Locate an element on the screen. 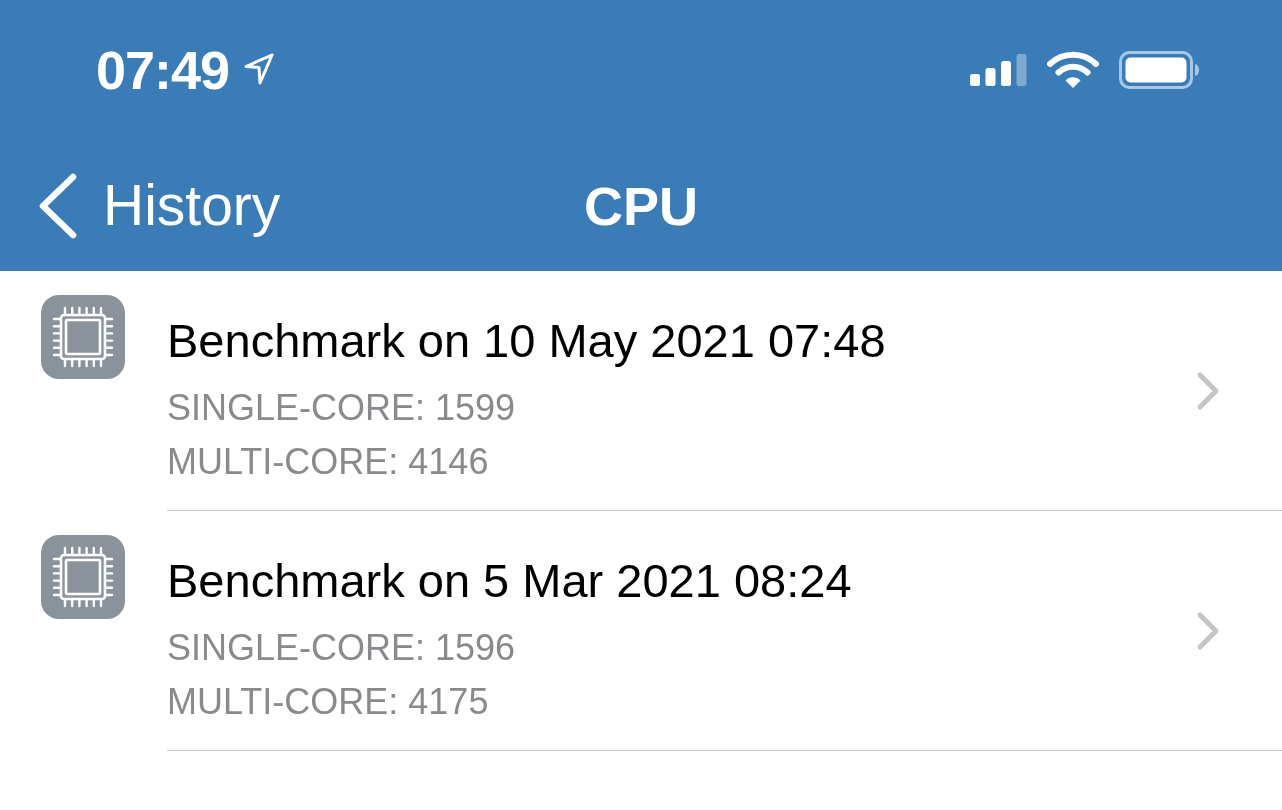 This screenshot has width=1282, height=810. multi-core-score: MULTI-CORE: 4146 is located at coordinates (328, 462).